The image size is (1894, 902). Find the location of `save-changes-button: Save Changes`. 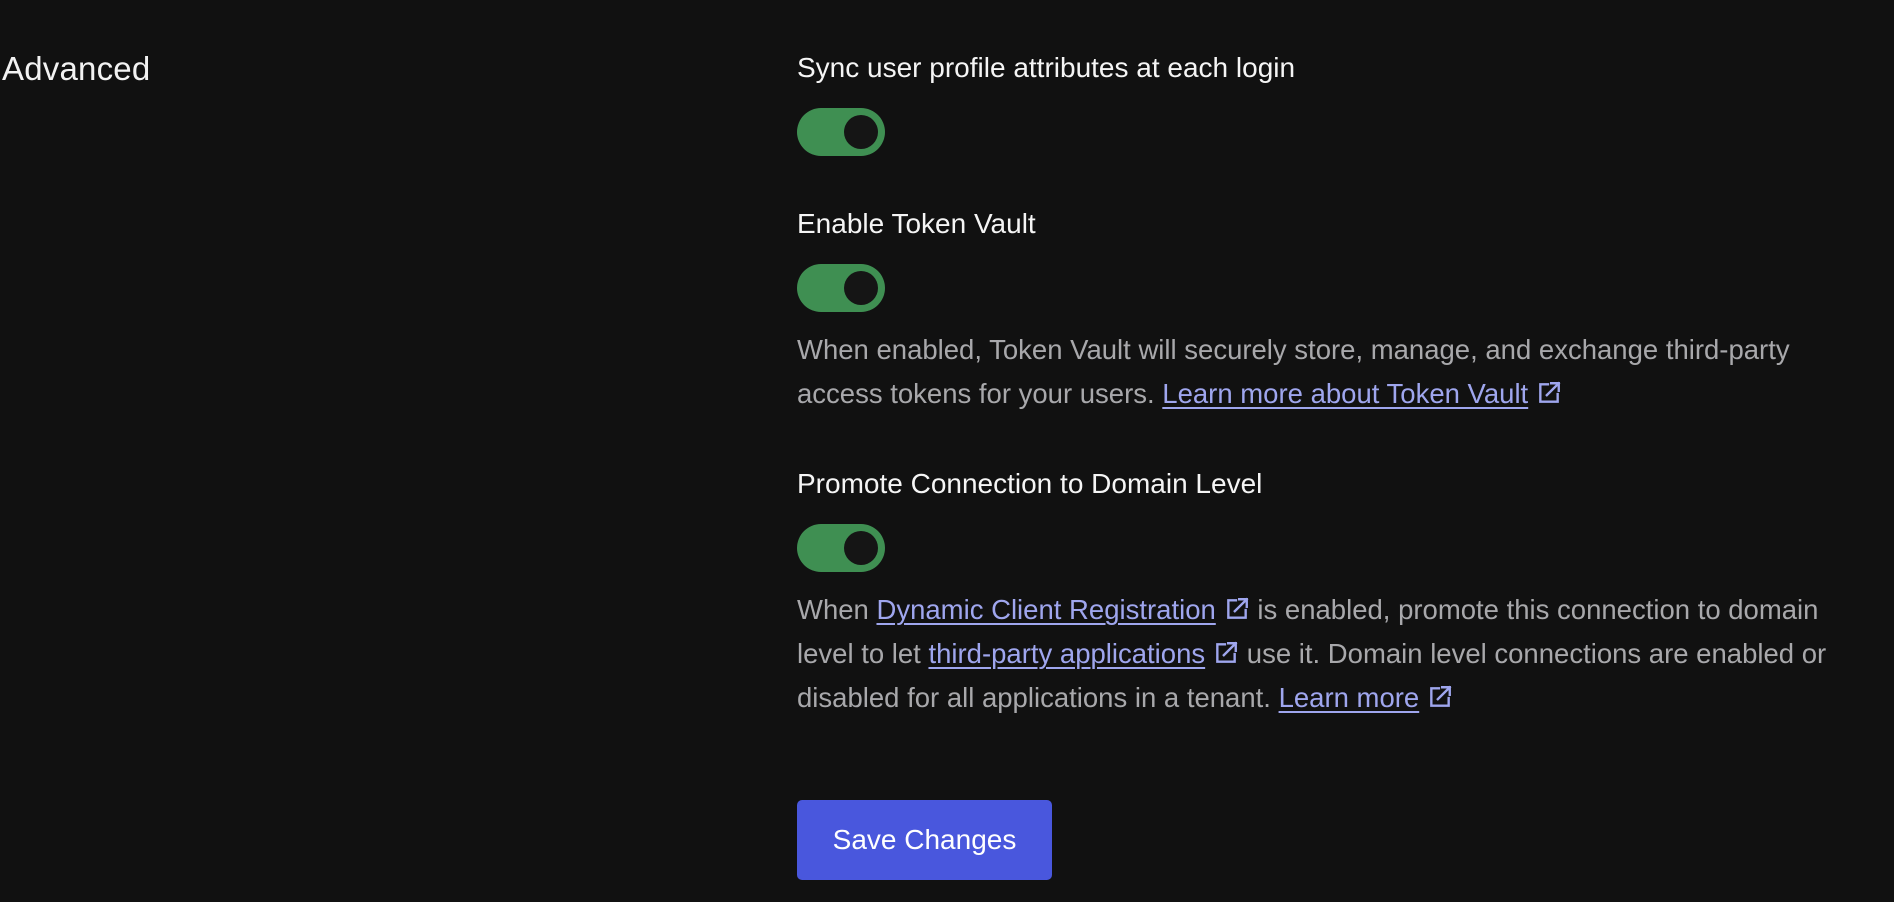

save-changes-button: Save Changes is located at coordinates (924, 840).